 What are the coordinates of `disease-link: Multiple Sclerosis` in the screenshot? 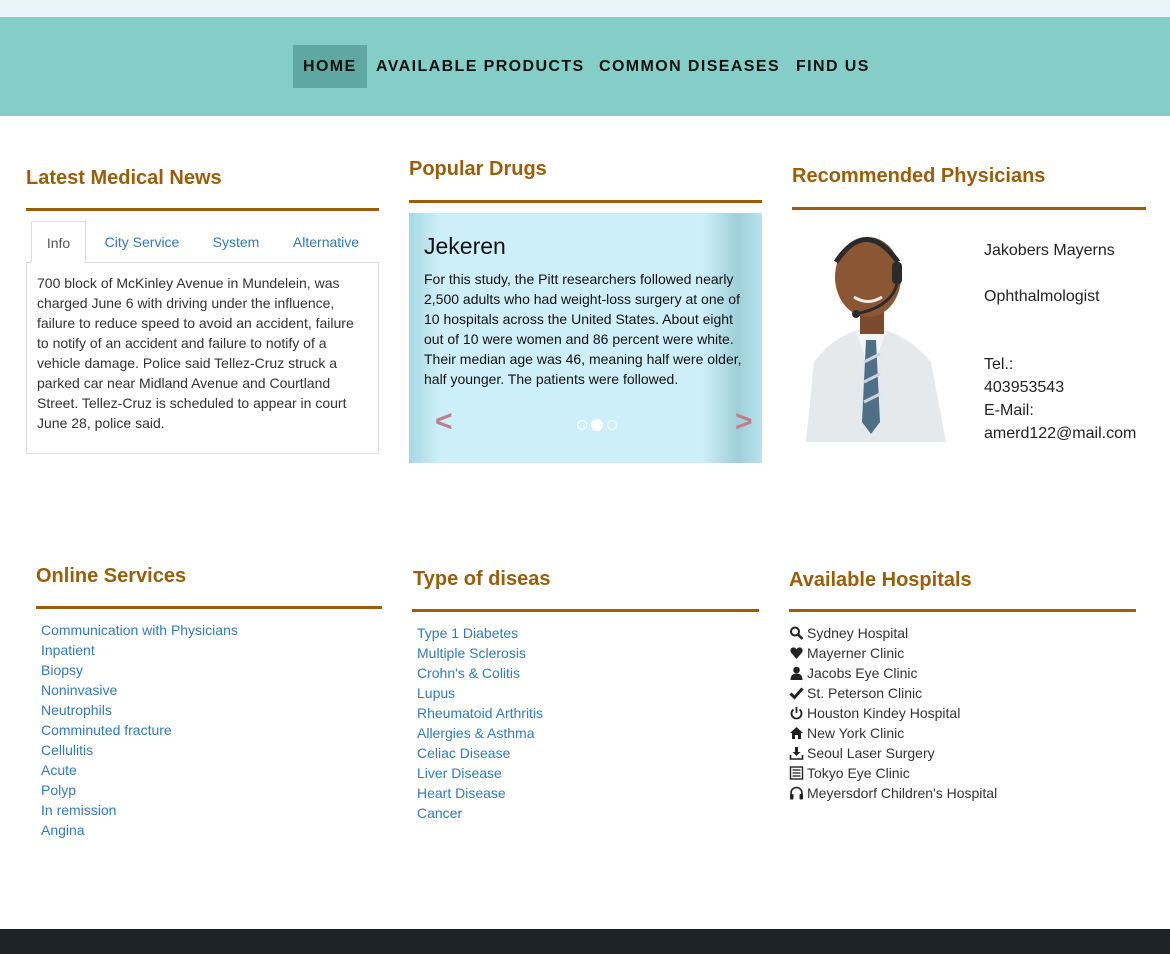 It's located at (480, 653).